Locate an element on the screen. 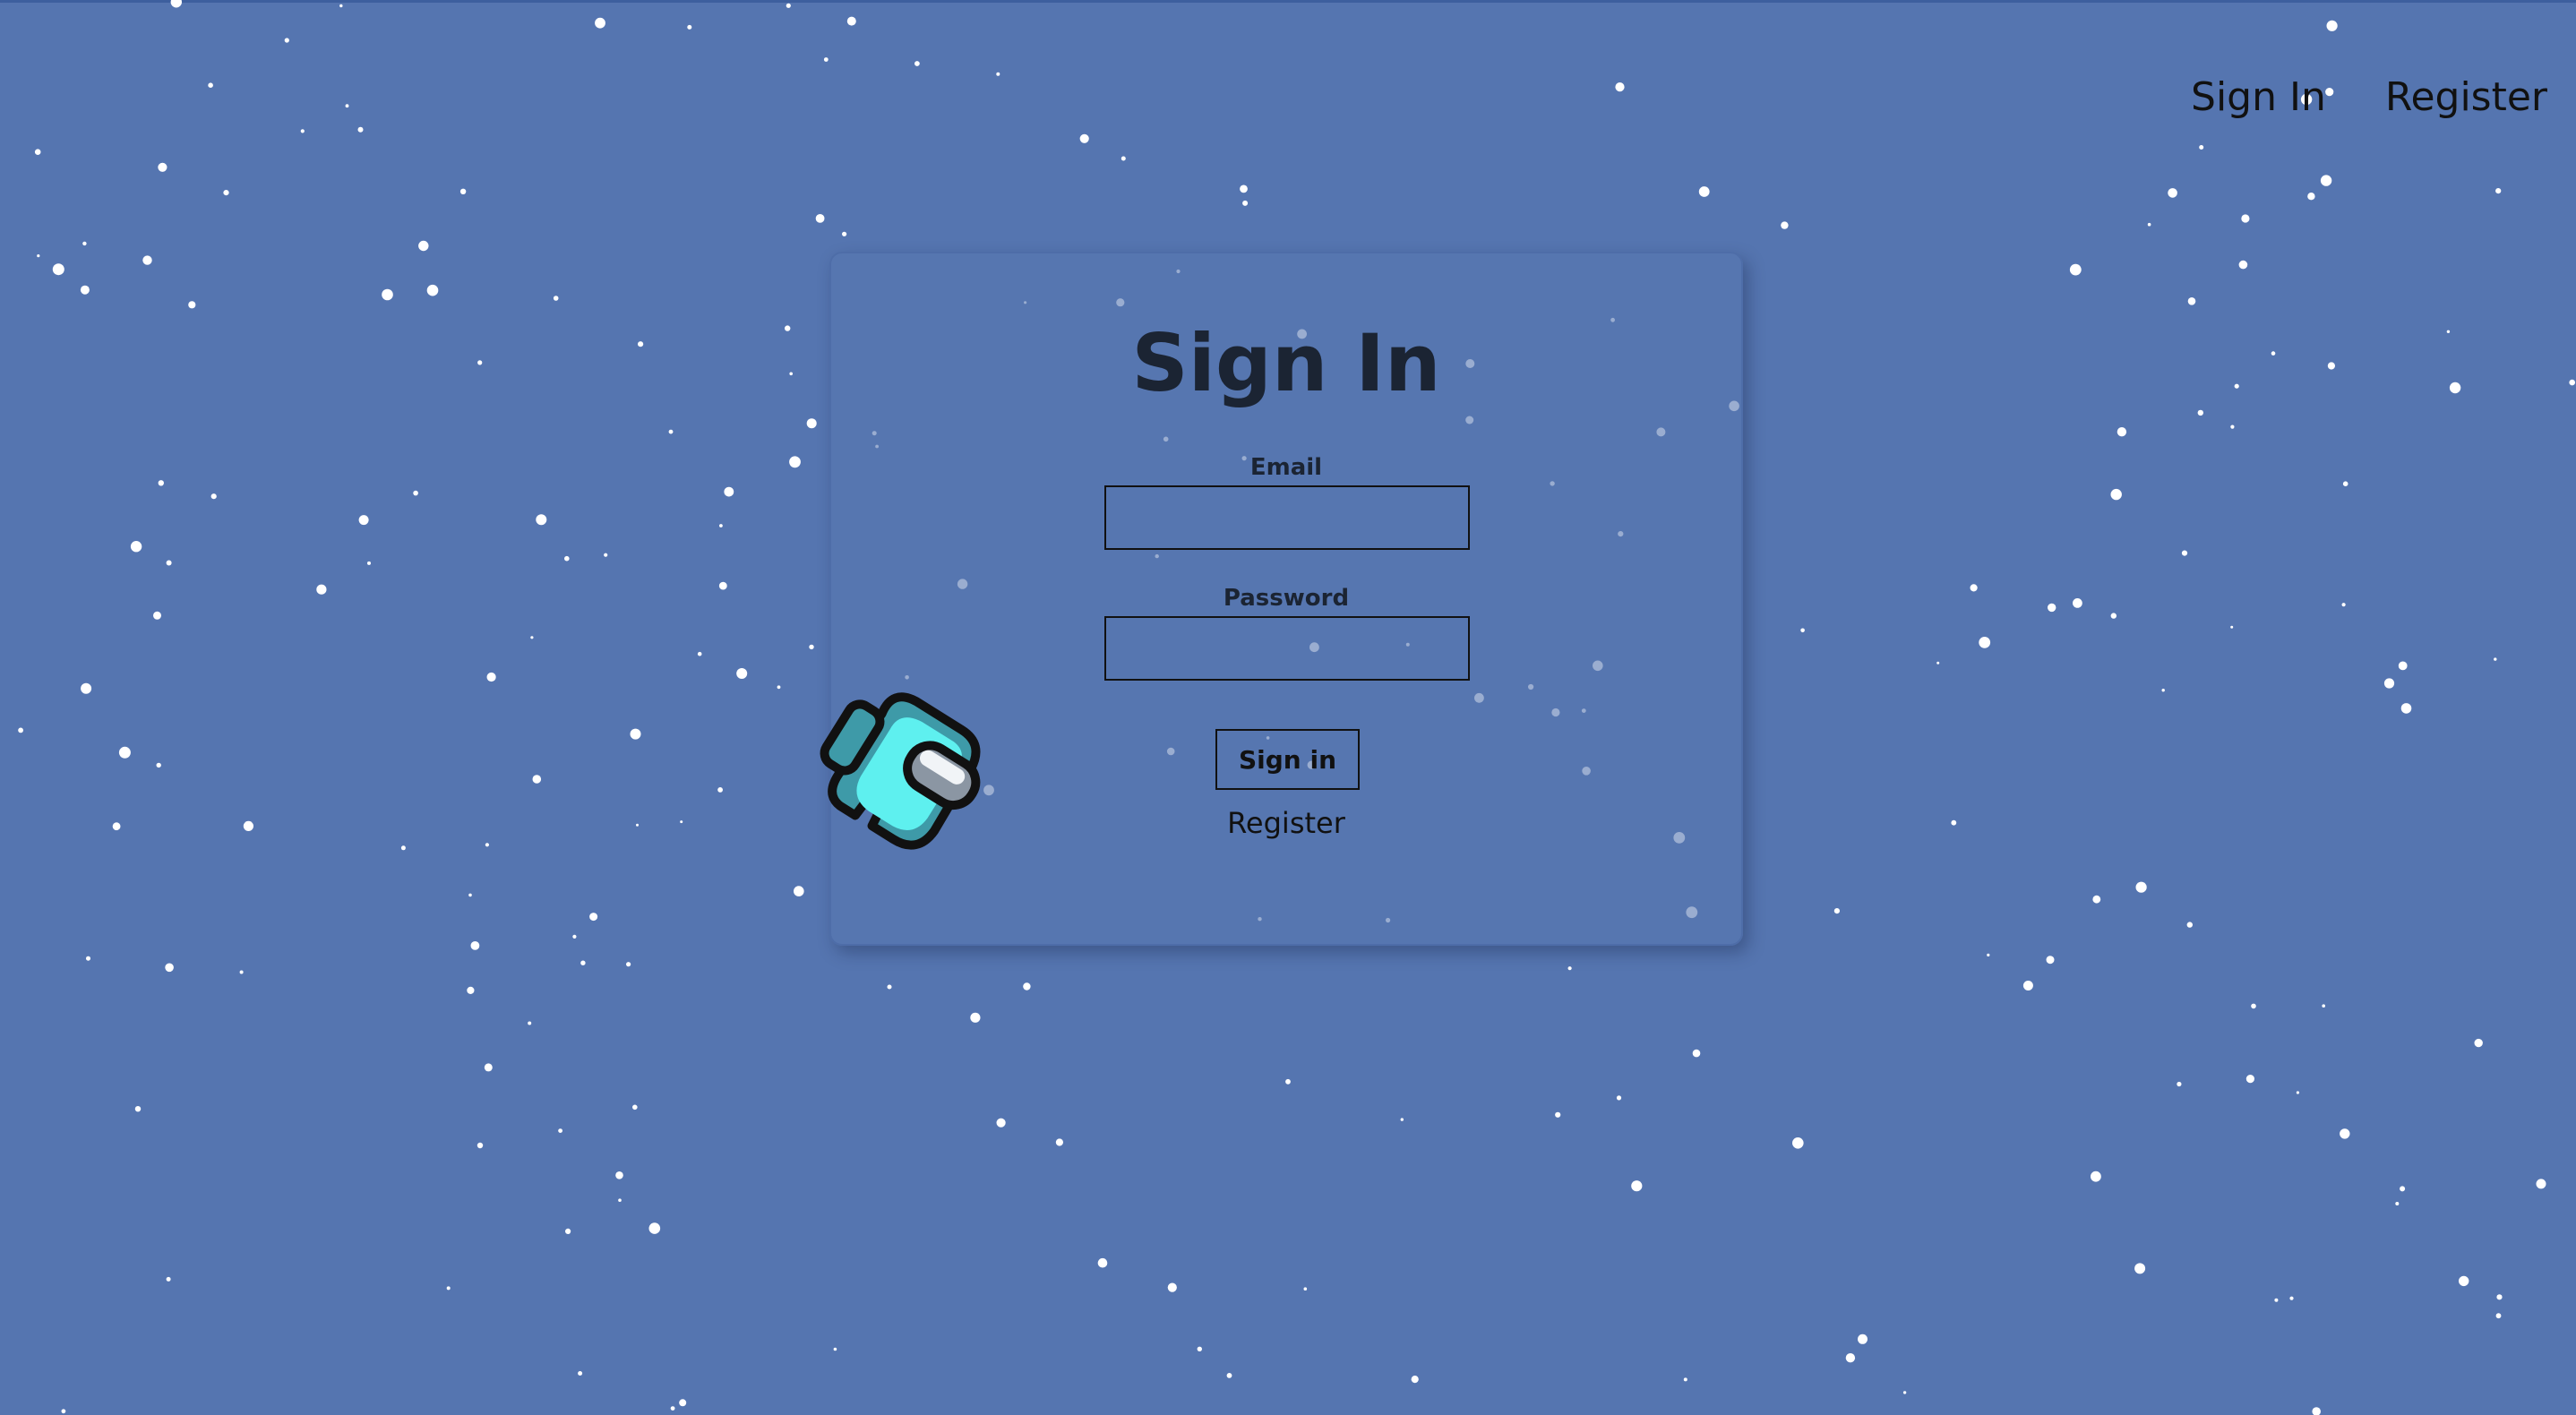 The image size is (2576, 1415). password-field is located at coordinates (1287, 648).